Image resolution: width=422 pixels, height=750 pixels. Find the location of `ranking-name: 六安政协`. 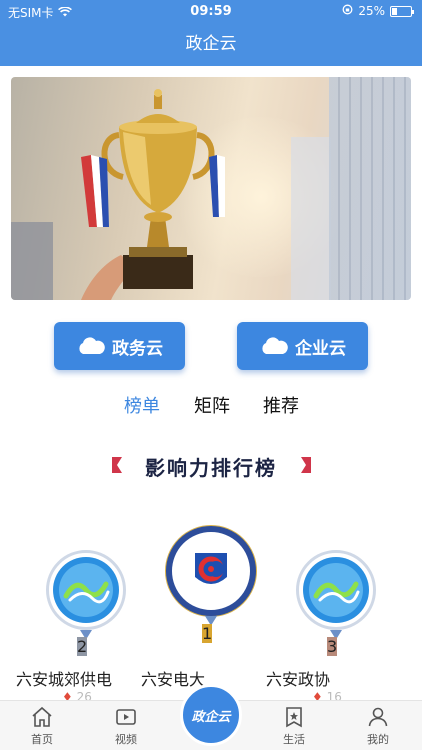

ranking-name: 六安政协 is located at coordinates (298, 679).